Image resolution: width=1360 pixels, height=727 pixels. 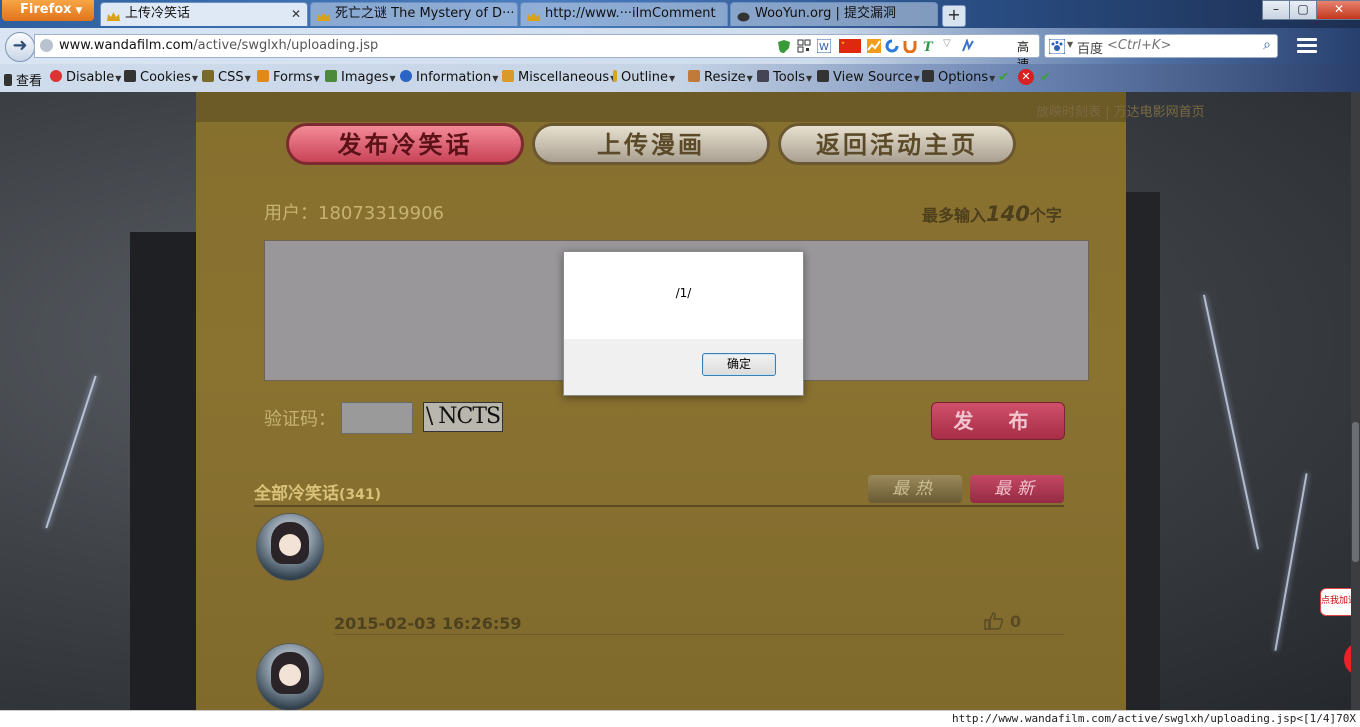 What do you see at coordinates (1177, 45) in the screenshot?
I see `search-input` at bounding box center [1177, 45].